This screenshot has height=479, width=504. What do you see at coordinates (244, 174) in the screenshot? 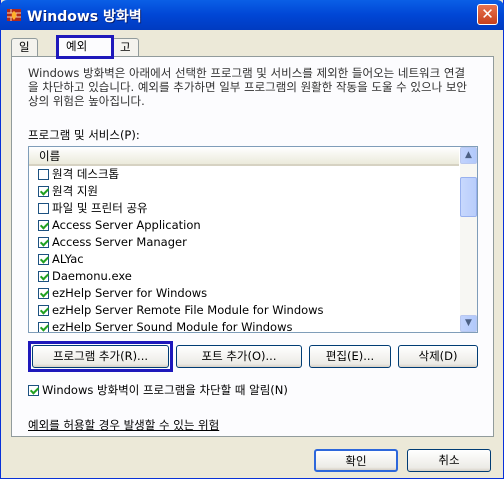
I see `program-row: 원격 데스크톱` at bounding box center [244, 174].